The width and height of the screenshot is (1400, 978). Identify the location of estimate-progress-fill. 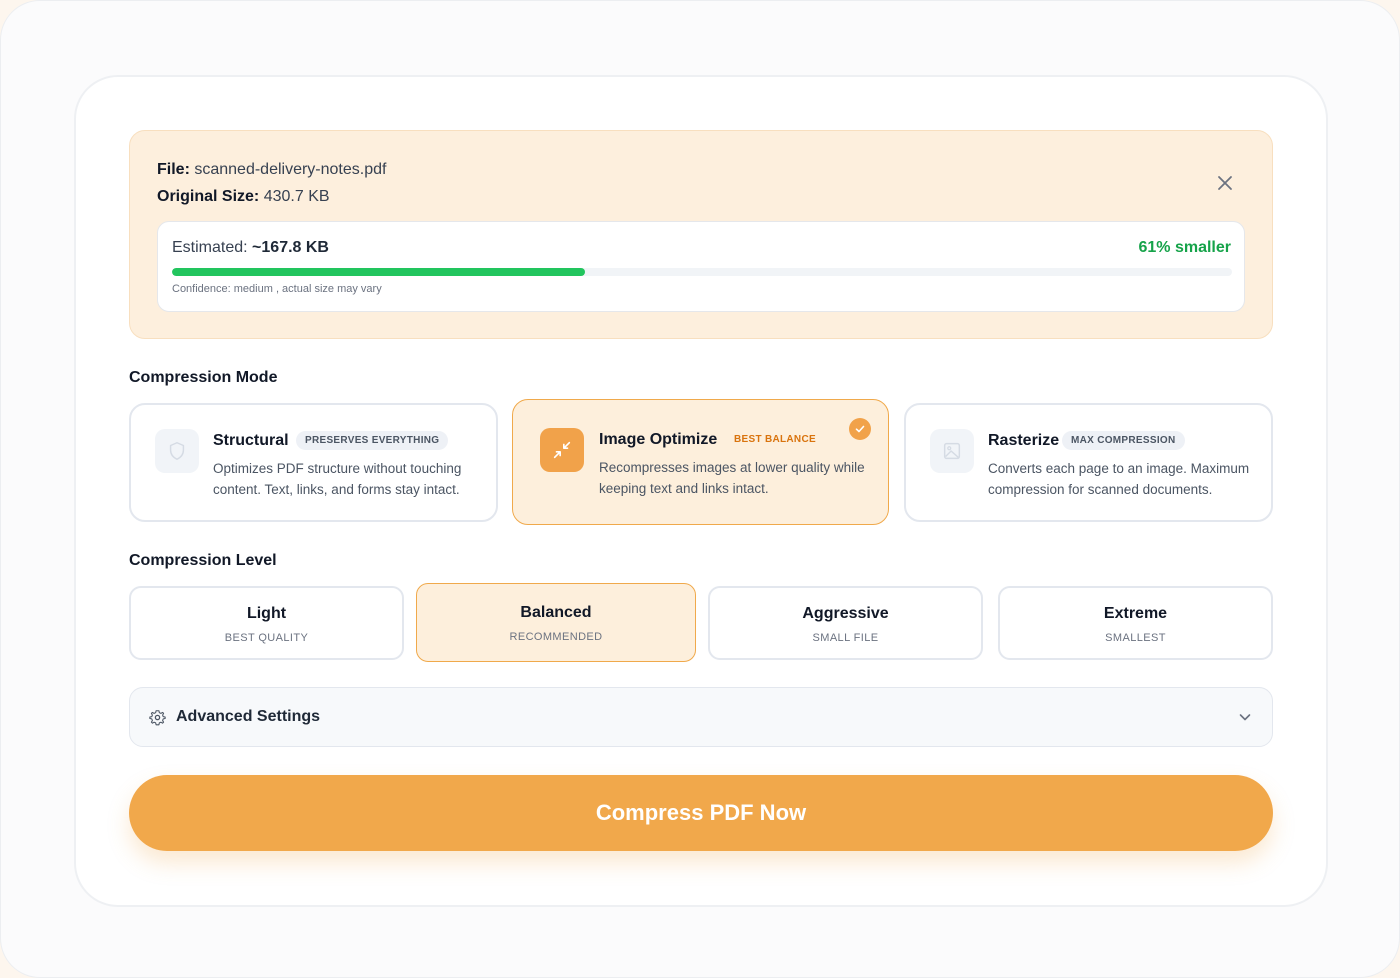
(379, 272).